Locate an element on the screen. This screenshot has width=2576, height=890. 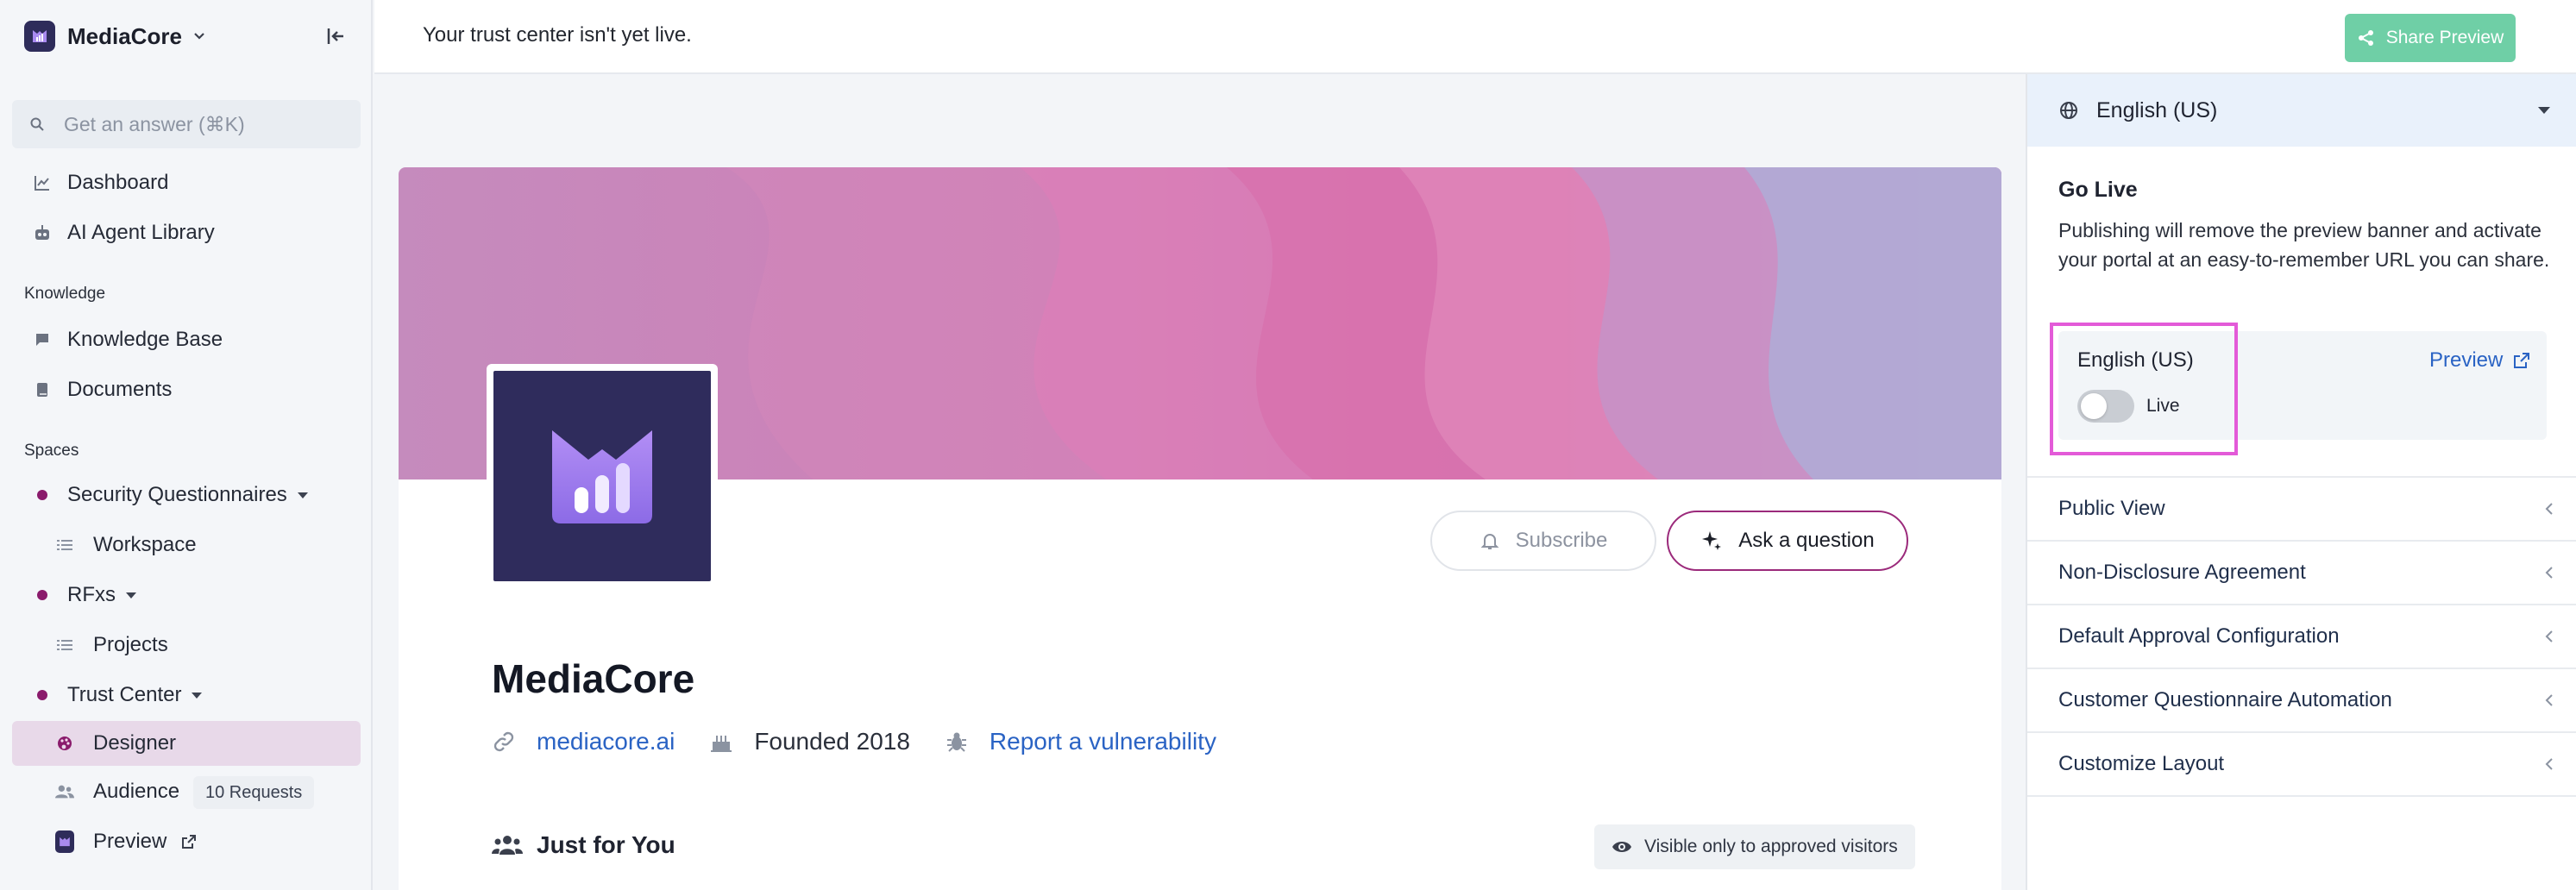
accordion-public-view: Public View is located at coordinates (2301, 508).